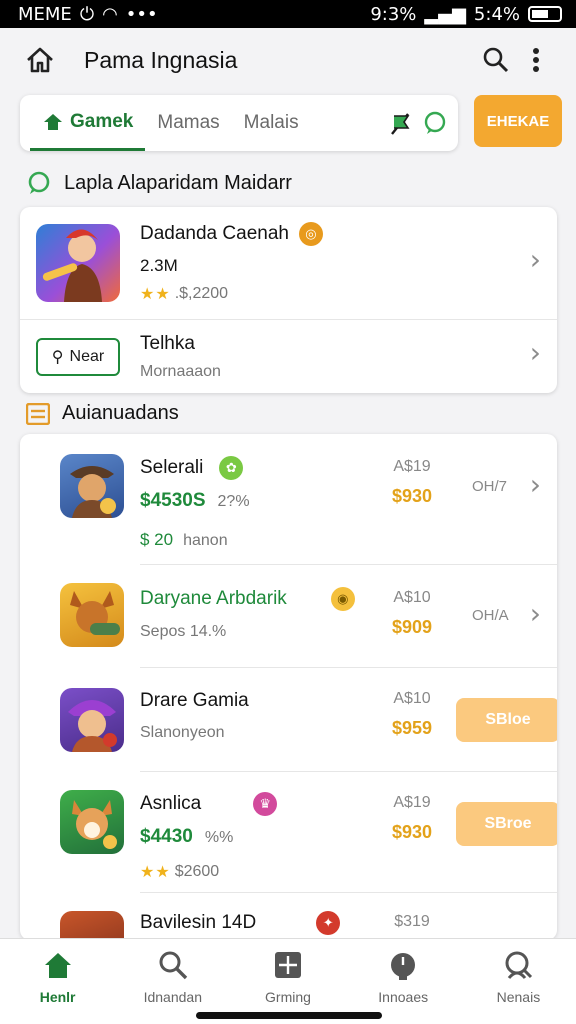  What do you see at coordinates (412, 818) in the screenshot?
I see `price-column: A$19 $930` at bounding box center [412, 818].